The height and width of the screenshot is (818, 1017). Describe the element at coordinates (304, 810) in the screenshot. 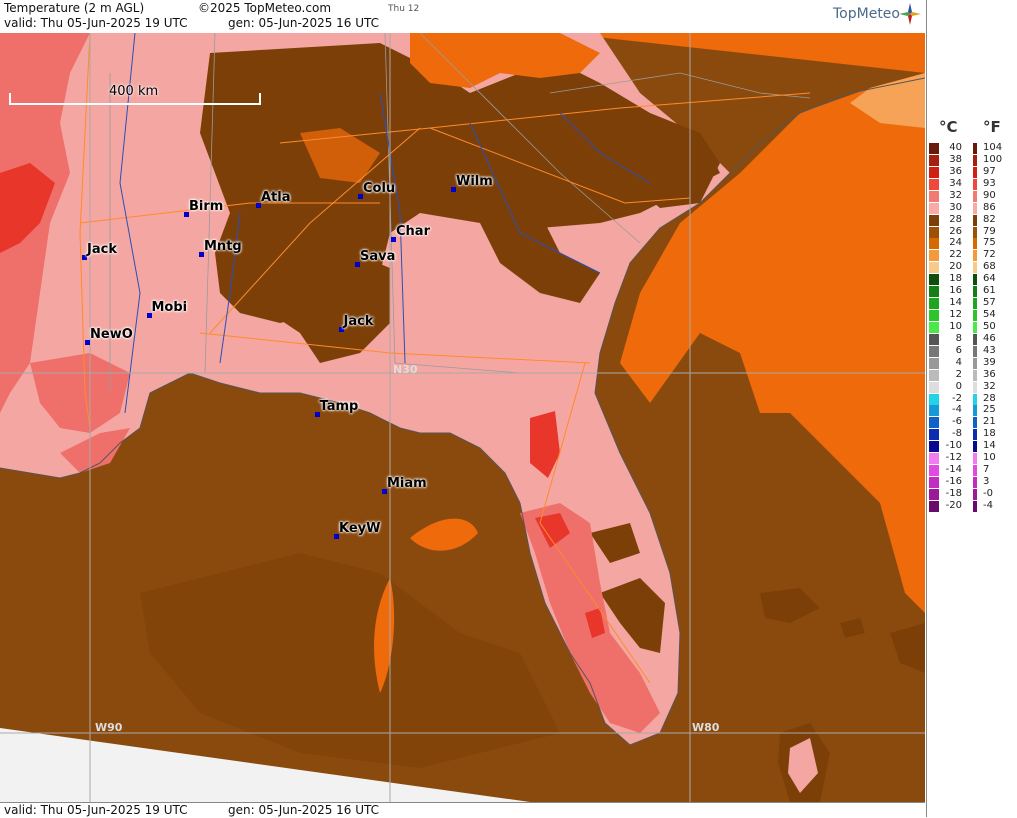

I see `footer-generated-time: gen: 05-Jun-2025 16 UTC` at that location.